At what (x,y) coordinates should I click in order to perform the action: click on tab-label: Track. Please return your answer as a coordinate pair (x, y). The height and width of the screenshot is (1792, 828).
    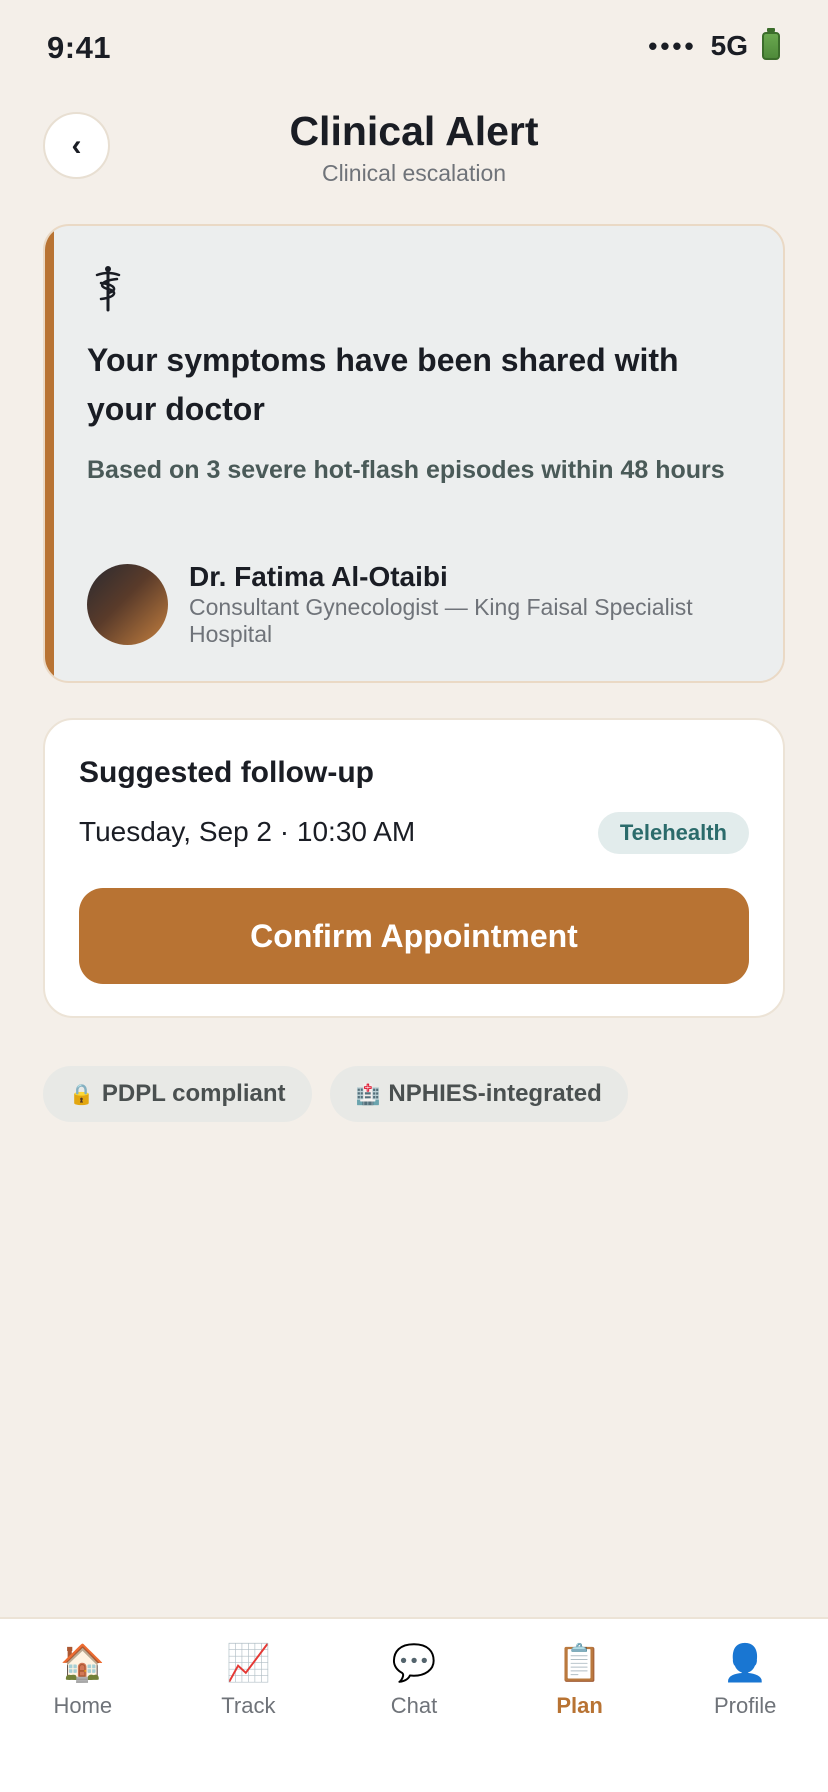
    Looking at the image, I should click on (248, 1705).